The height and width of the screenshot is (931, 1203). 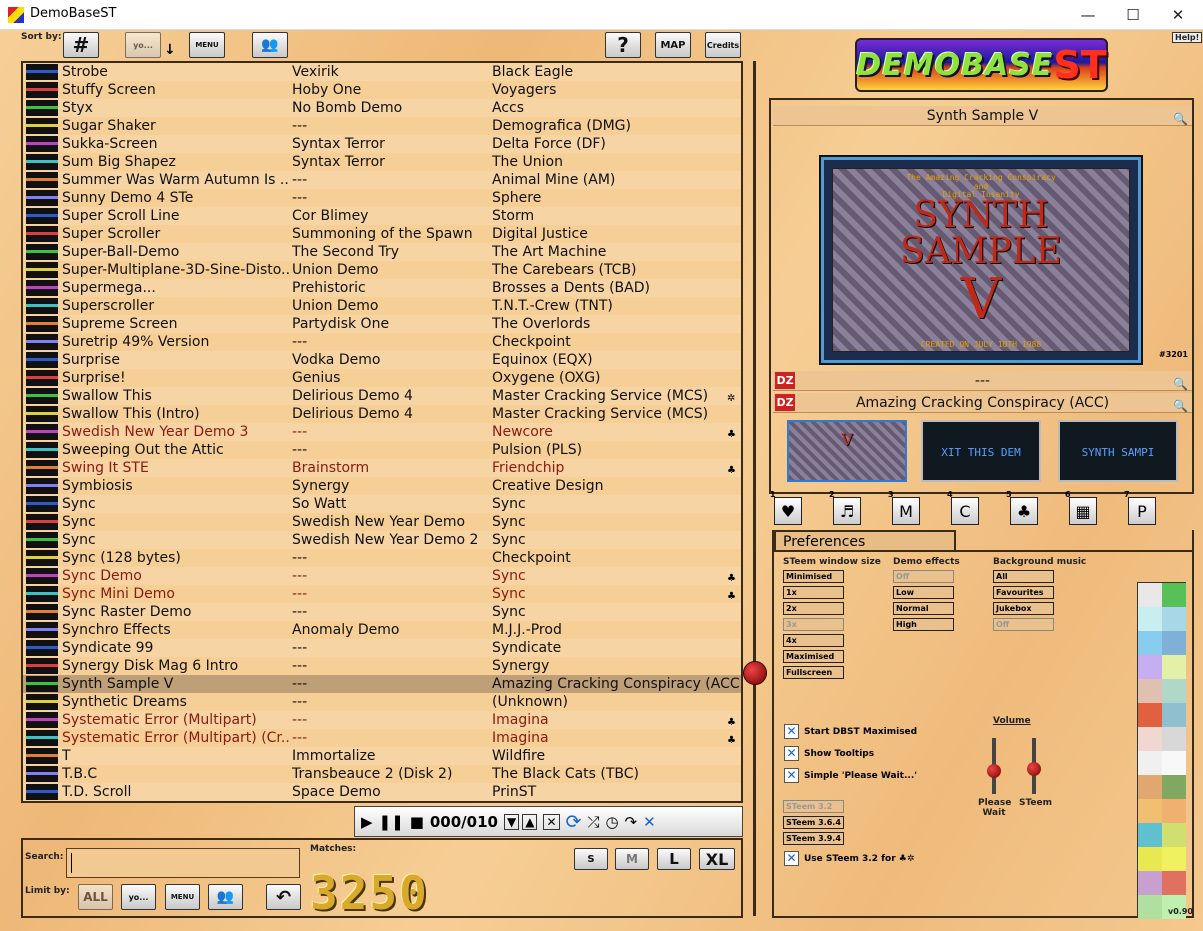 I want to click on size-l-button: L, so click(x=674, y=859).